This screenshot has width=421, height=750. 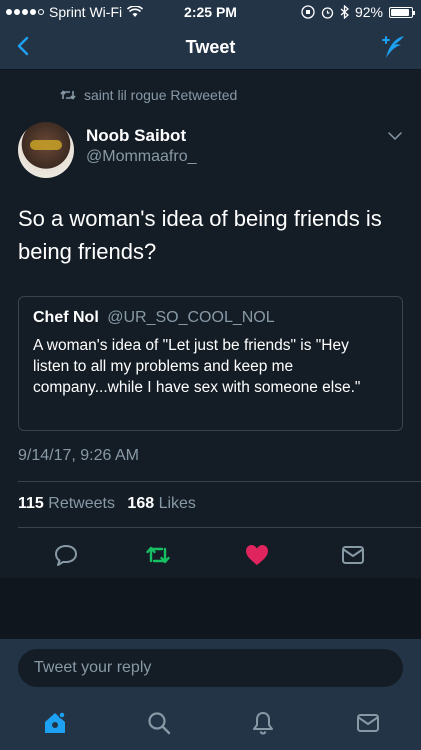 I want to click on page-title: Tweet, so click(x=210, y=47).